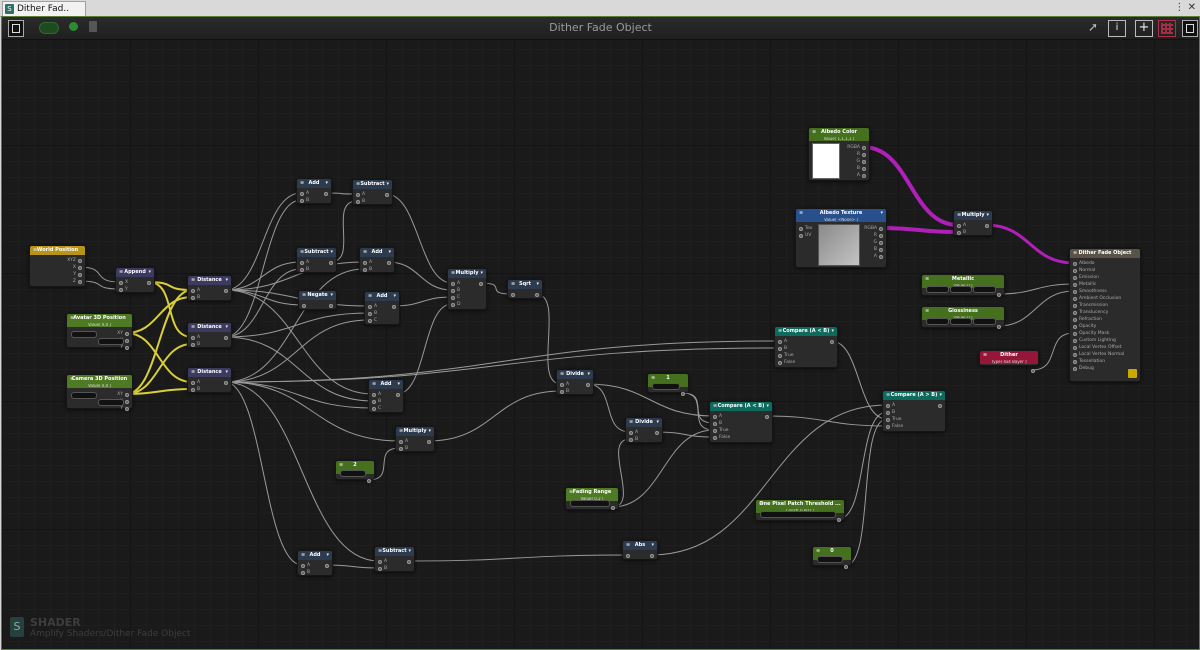 This screenshot has height=650, width=1200. I want to click on node-divide1: ≡ Divide ▾ A B, so click(575, 382).